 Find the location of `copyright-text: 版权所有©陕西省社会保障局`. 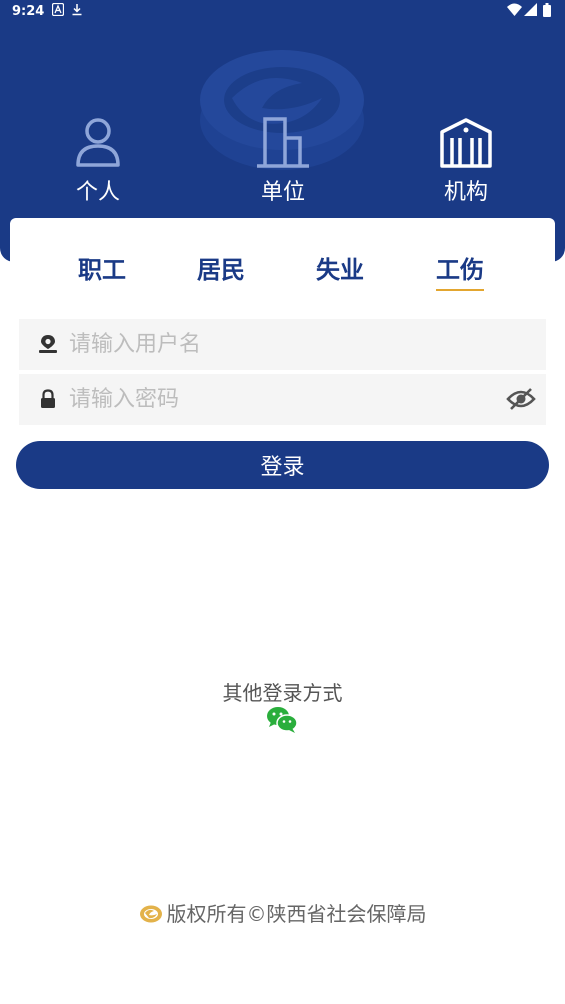

copyright-text: 版权所有©陕西省社会保障局 is located at coordinates (296, 914).